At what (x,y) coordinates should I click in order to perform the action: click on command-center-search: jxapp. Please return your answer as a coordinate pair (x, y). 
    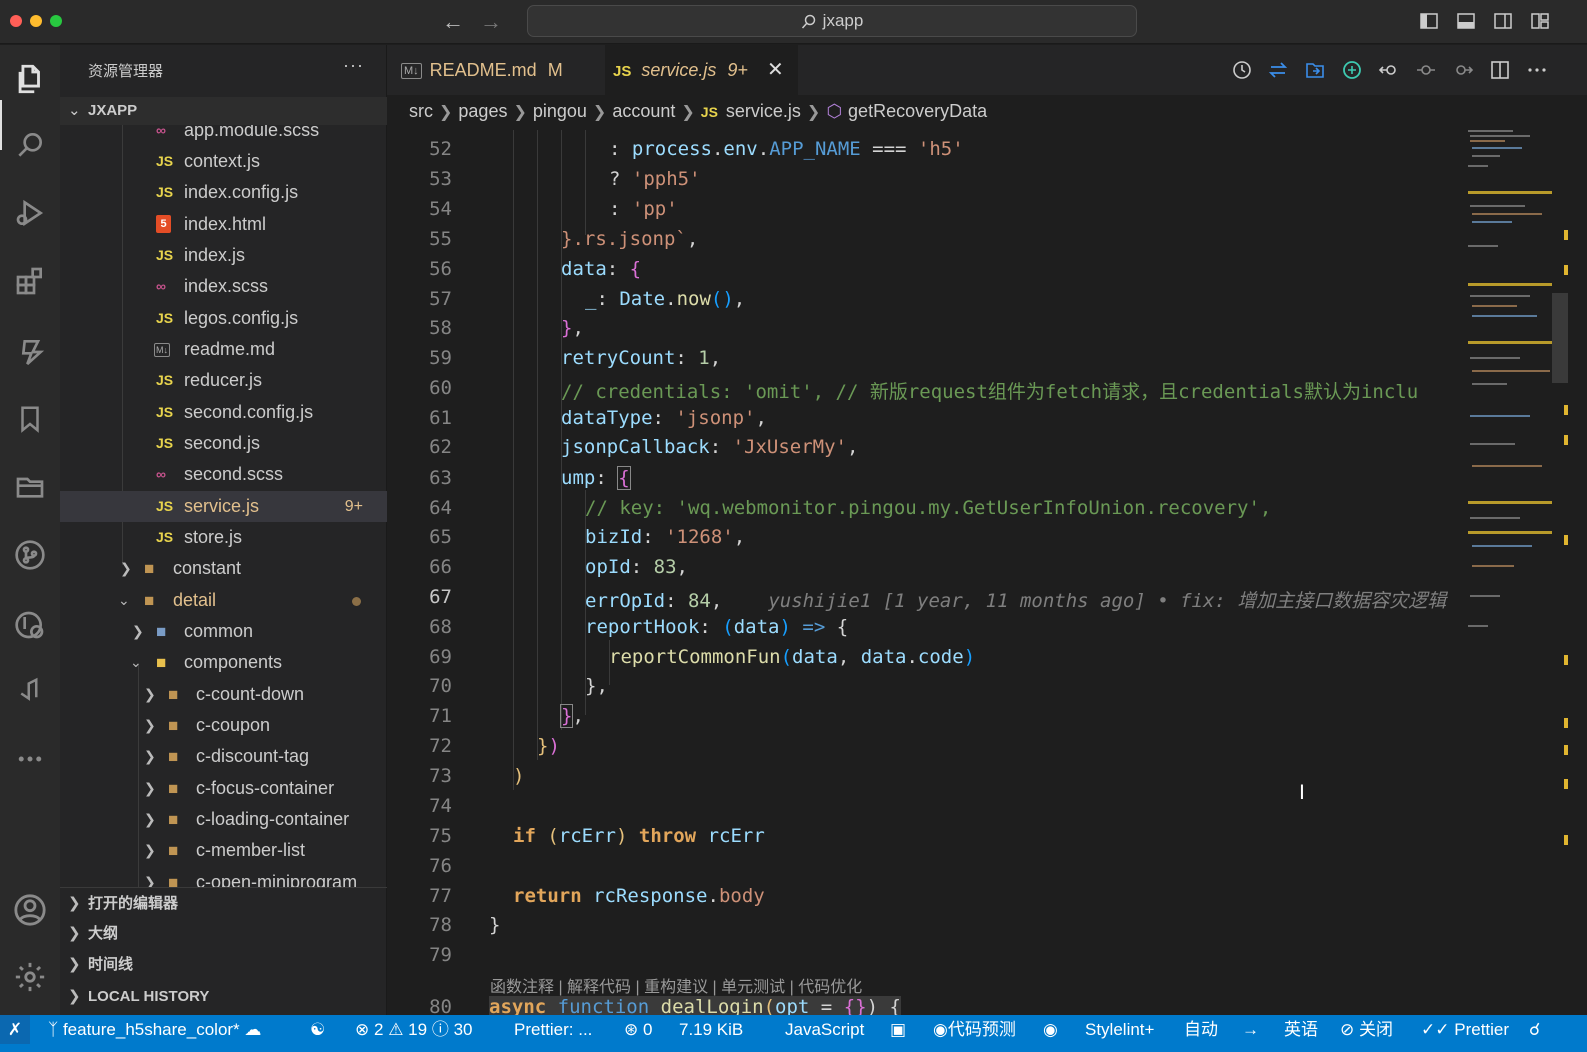
    Looking at the image, I should click on (832, 21).